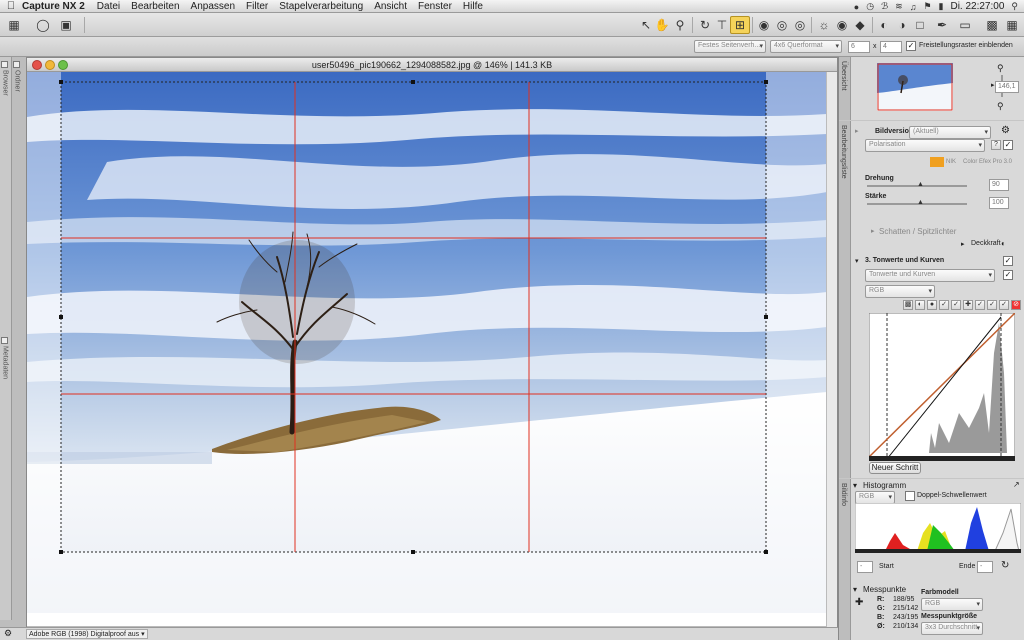 Image resolution: width=1024 pixels, height=640 pixels. Describe the element at coordinates (980, 305) in the screenshot. I see `add-point-icon: ✓` at that location.